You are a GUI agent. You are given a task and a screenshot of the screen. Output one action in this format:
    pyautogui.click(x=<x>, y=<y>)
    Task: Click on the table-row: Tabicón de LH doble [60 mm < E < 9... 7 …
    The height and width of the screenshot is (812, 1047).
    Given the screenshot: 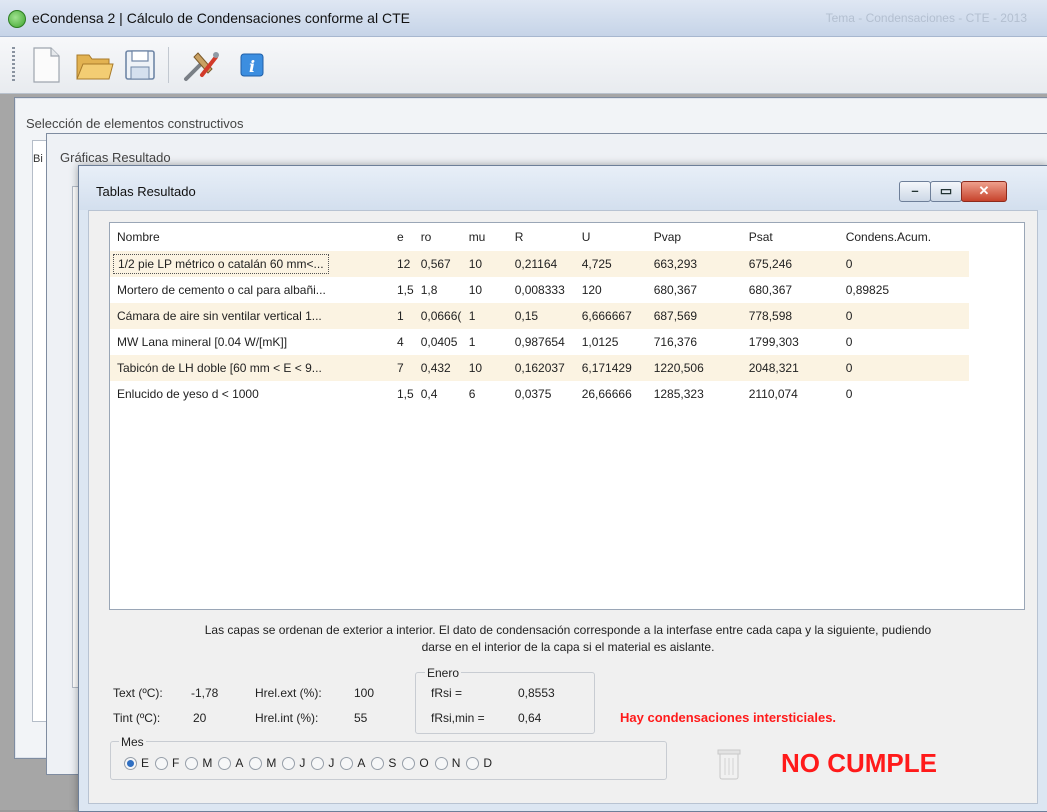 What is the action you would take?
    pyautogui.click(x=539, y=368)
    